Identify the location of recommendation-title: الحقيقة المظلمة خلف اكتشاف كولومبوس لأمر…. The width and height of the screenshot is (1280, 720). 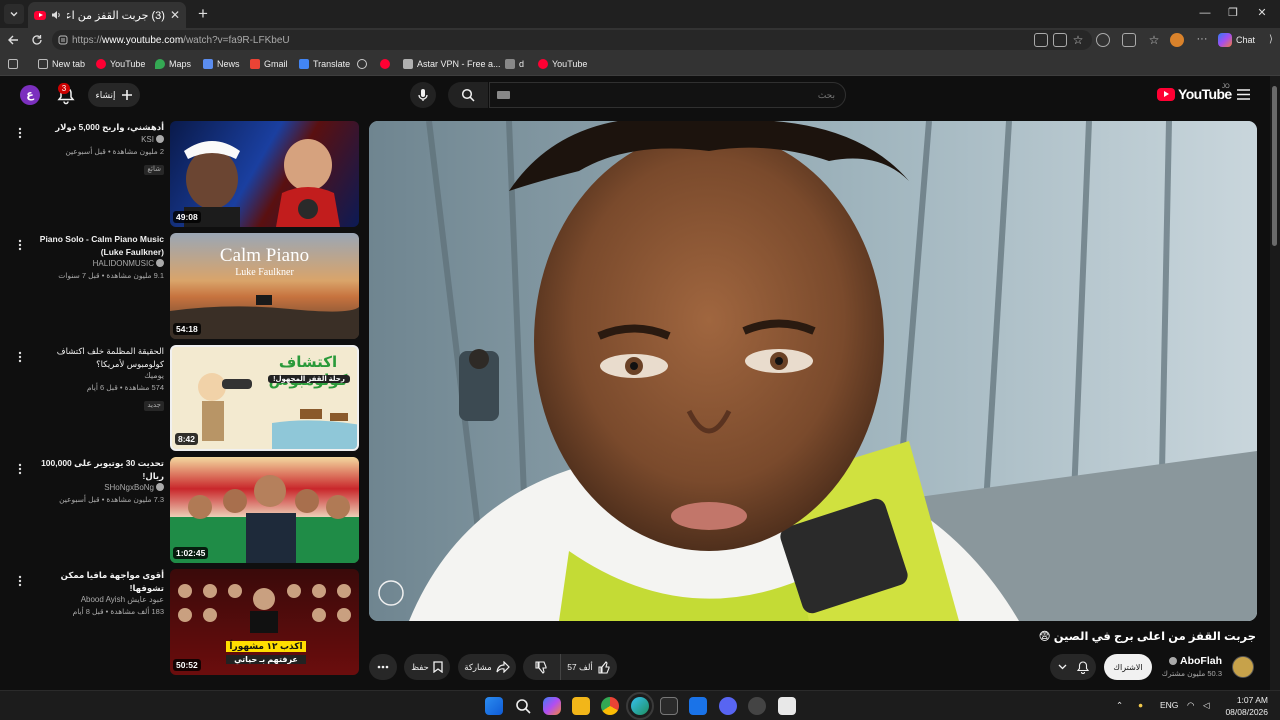
(96, 357).